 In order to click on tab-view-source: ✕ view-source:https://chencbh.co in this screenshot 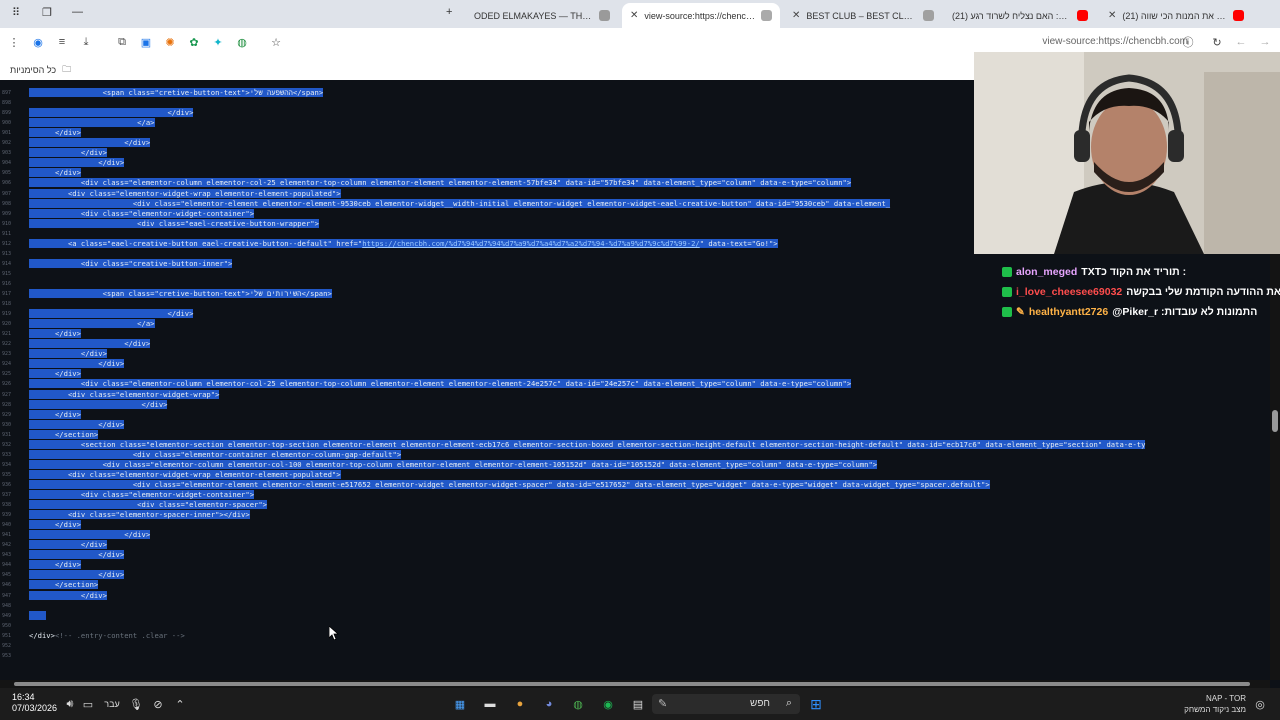, I will do `click(701, 15)`.